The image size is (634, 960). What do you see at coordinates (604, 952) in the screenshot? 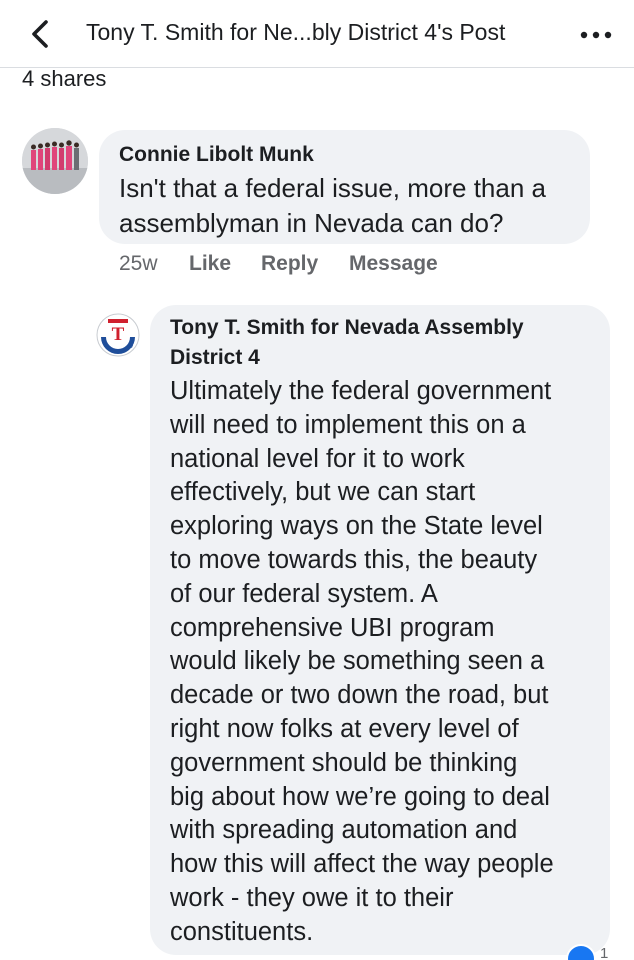
I see `reaction-count: 1` at bounding box center [604, 952].